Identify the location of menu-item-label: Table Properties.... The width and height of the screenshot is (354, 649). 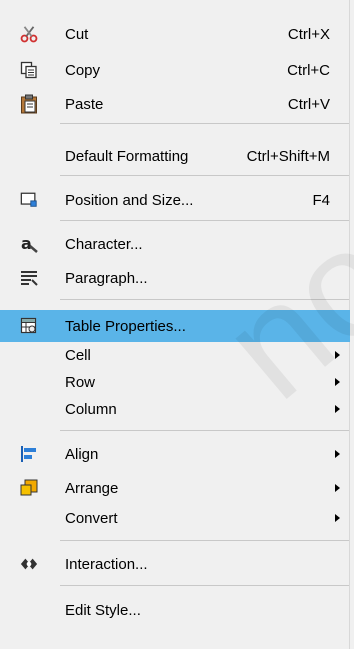
(125, 326).